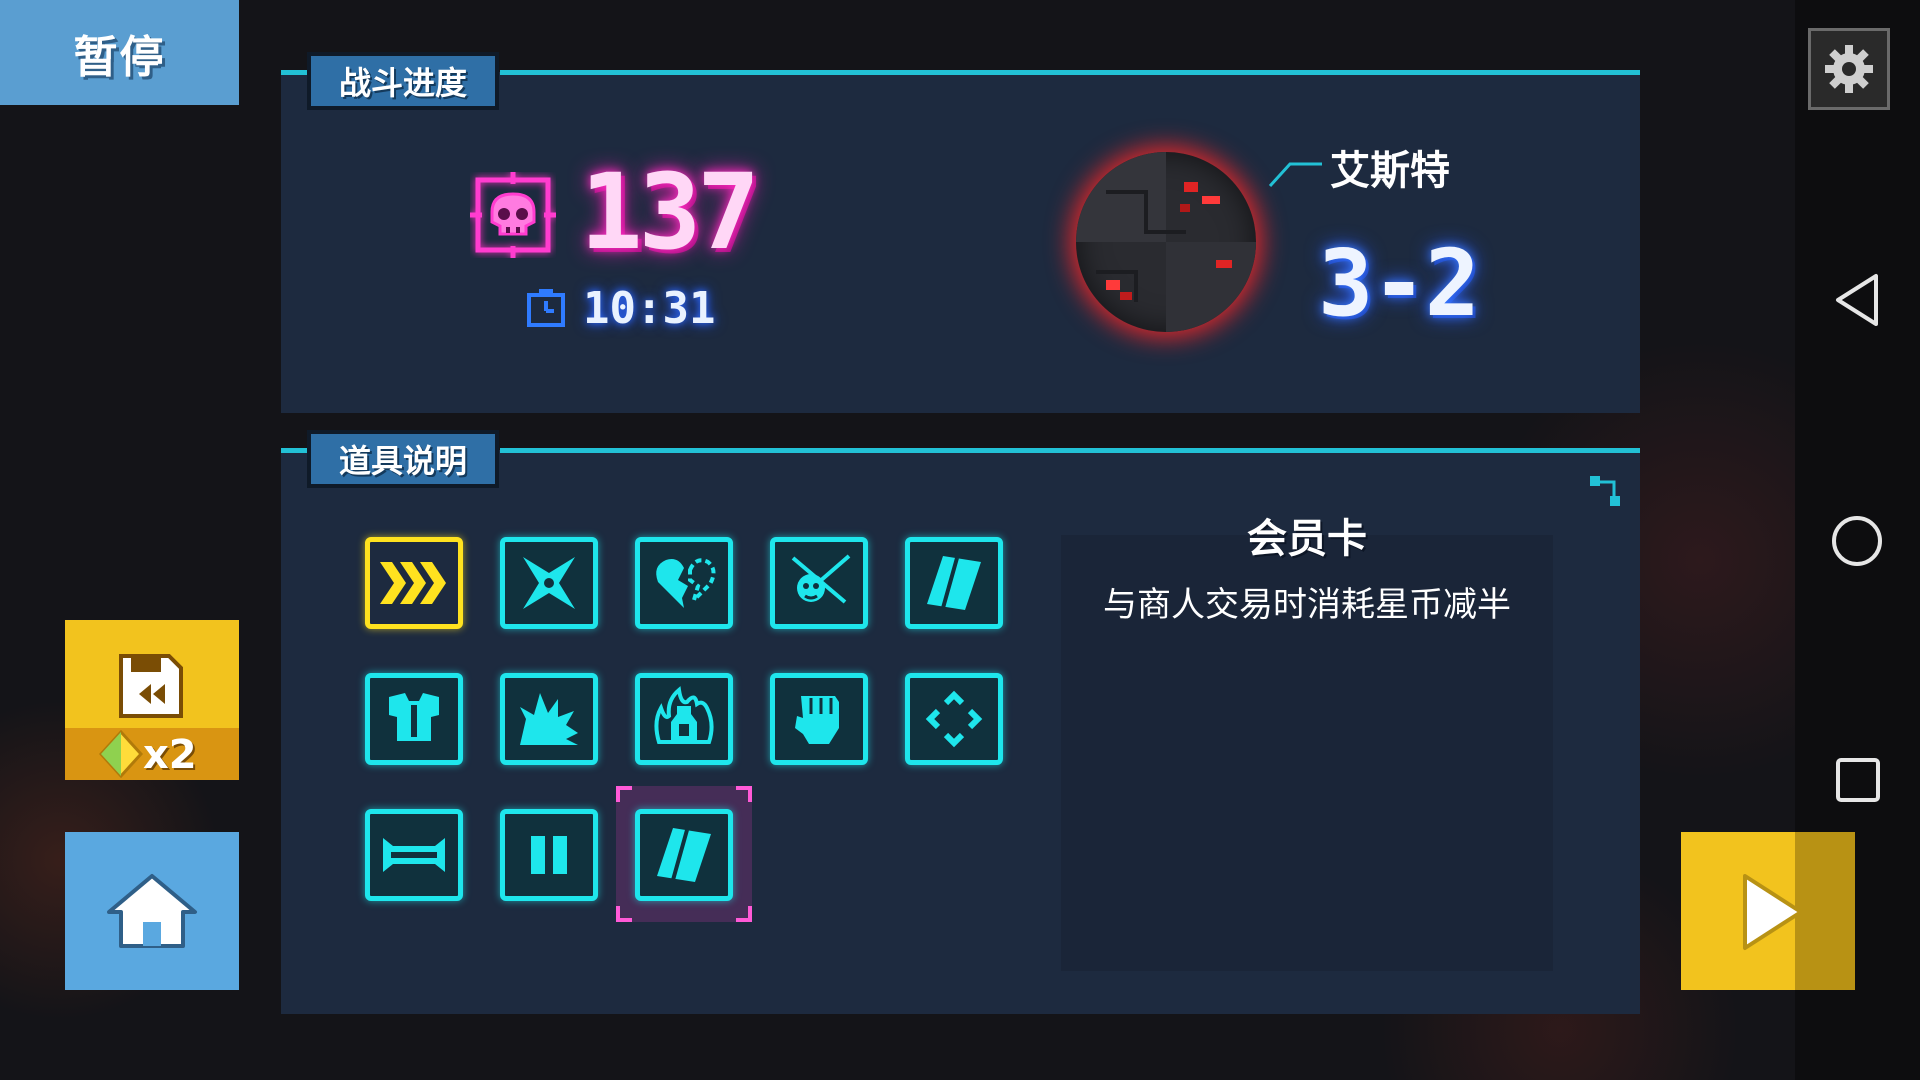  Describe the element at coordinates (649, 308) in the screenshot. I see `elapsed-time: 10:31` at that location.